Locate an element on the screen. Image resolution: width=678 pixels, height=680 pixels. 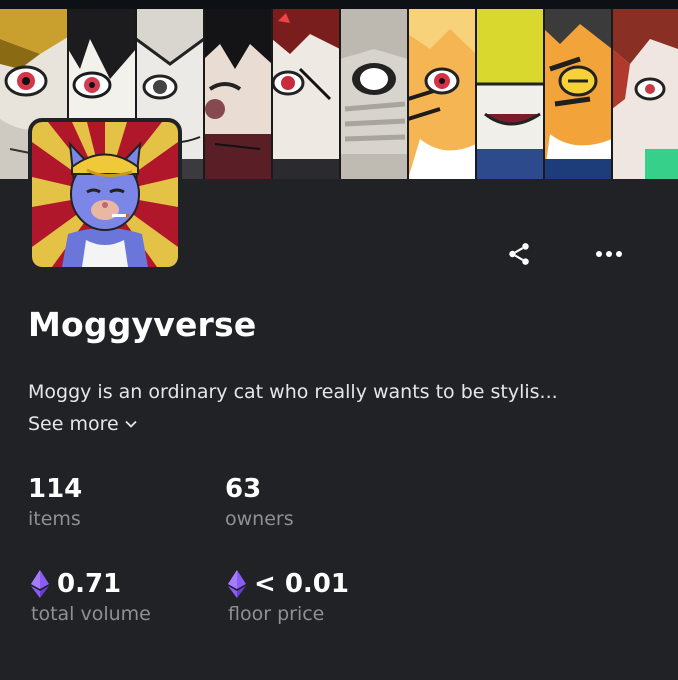
top-status-strip is located at coordinates (339, 4).